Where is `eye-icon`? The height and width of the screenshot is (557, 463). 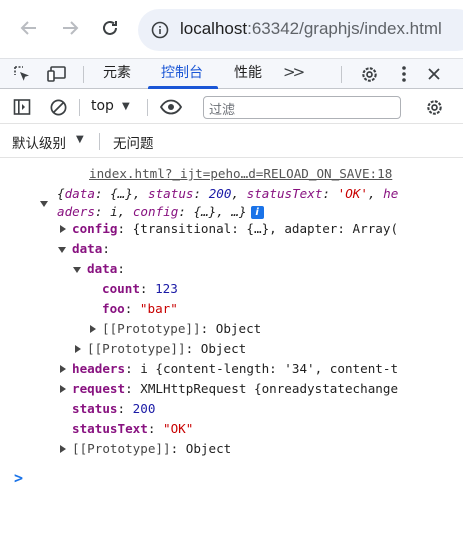 eye-icon is located at coordinates (171, 107).